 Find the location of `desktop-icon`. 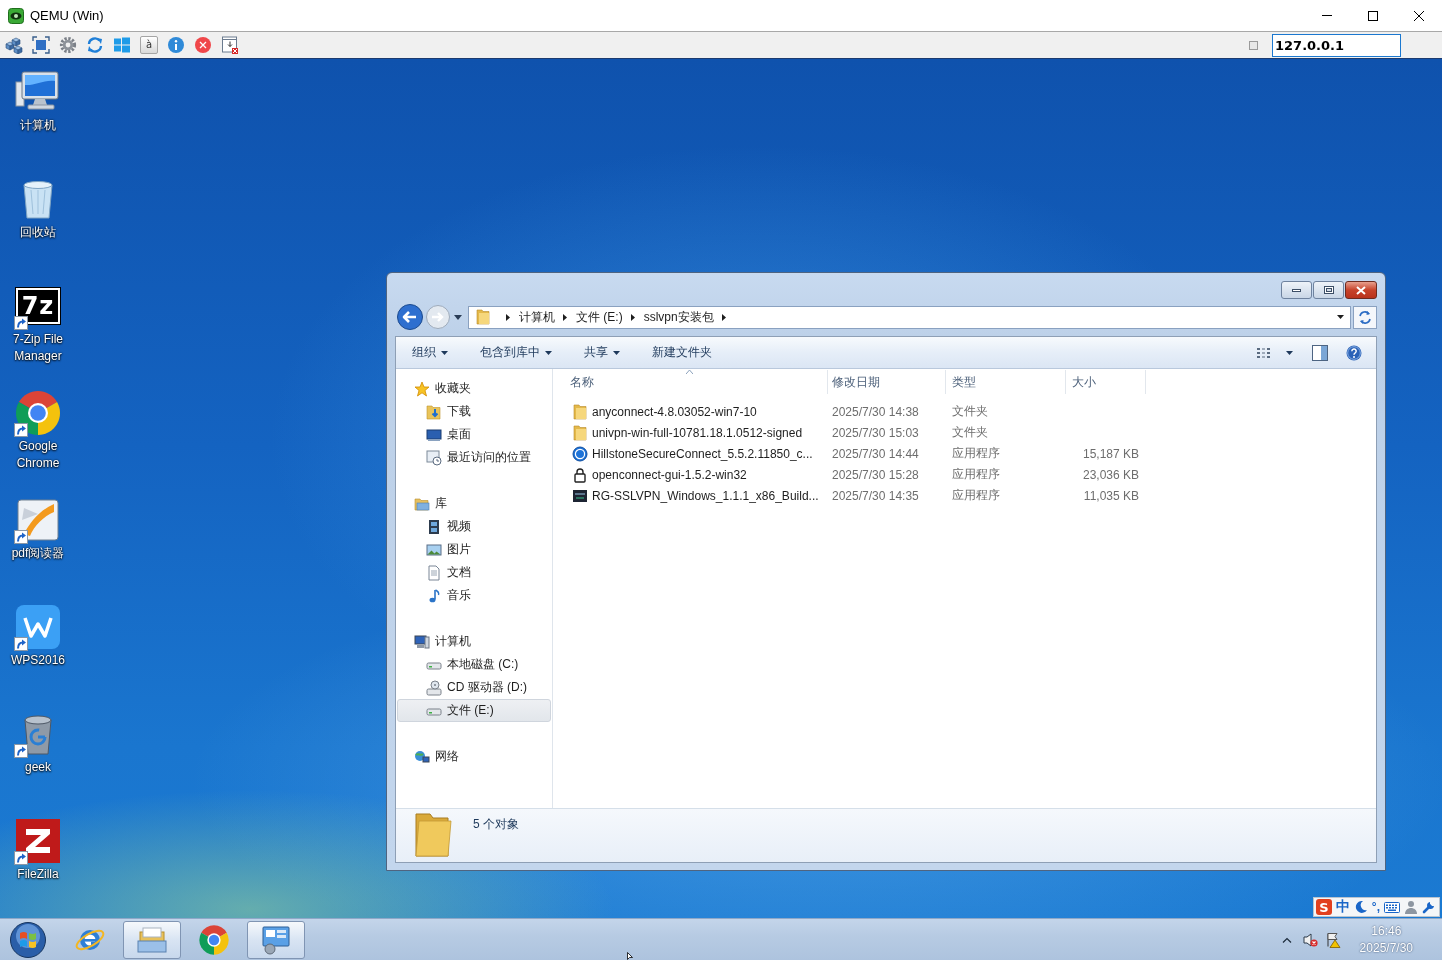

desktop-icon is located at coordinates (434, 434).